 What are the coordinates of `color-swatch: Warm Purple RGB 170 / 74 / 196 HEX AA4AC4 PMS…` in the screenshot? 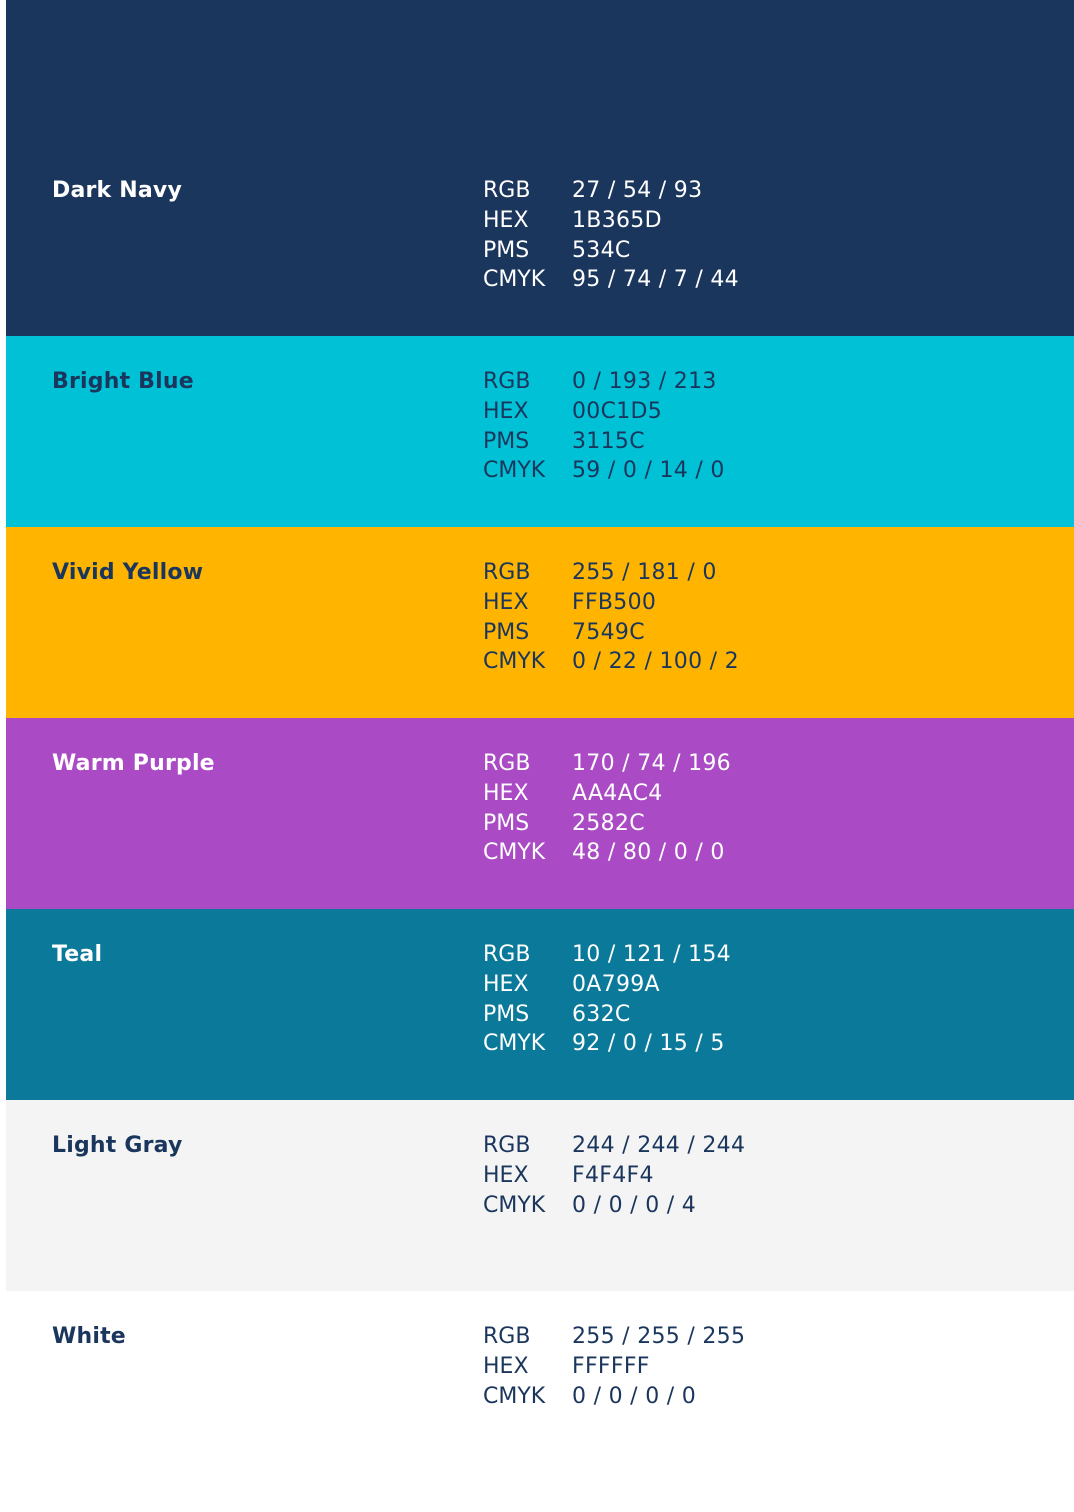 It's located at (540, 813).